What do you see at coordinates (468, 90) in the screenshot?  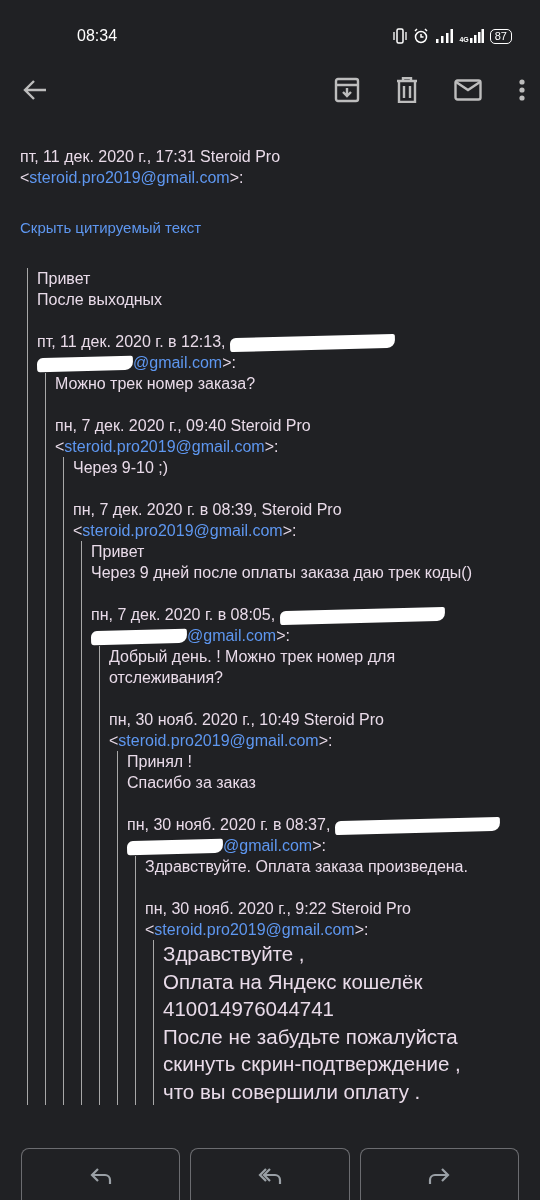 I see `mail-icon` at bounding box center [468, 90].